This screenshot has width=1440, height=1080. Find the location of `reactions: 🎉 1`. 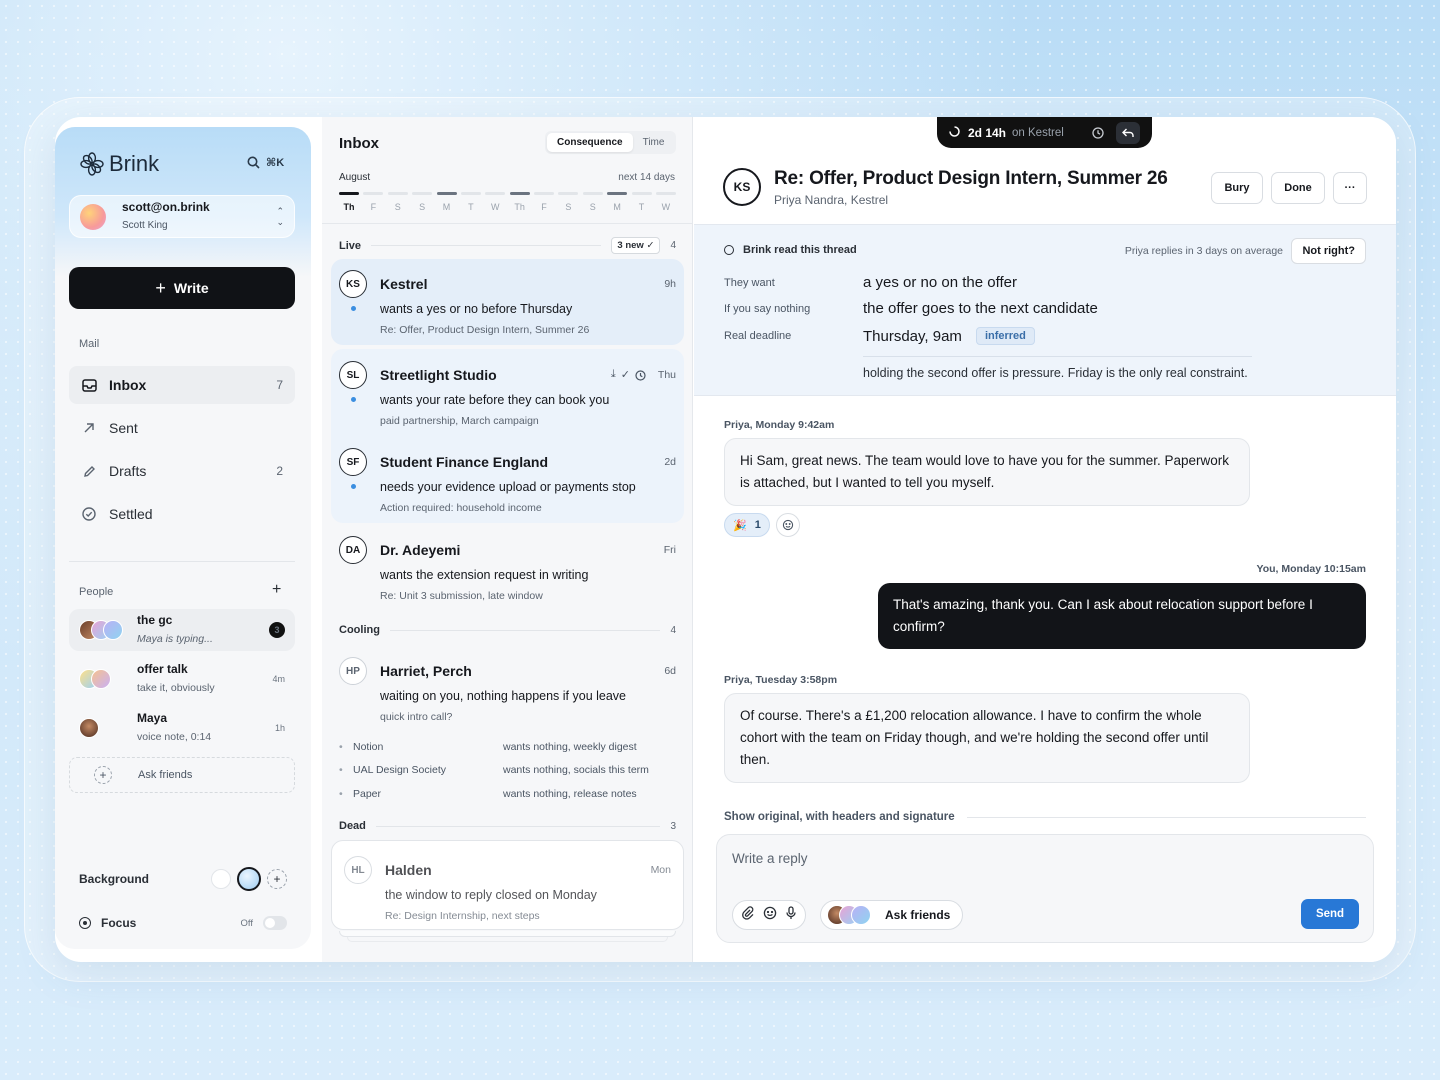

reactions: 🎉 1 is located at coordinates (762, 525).